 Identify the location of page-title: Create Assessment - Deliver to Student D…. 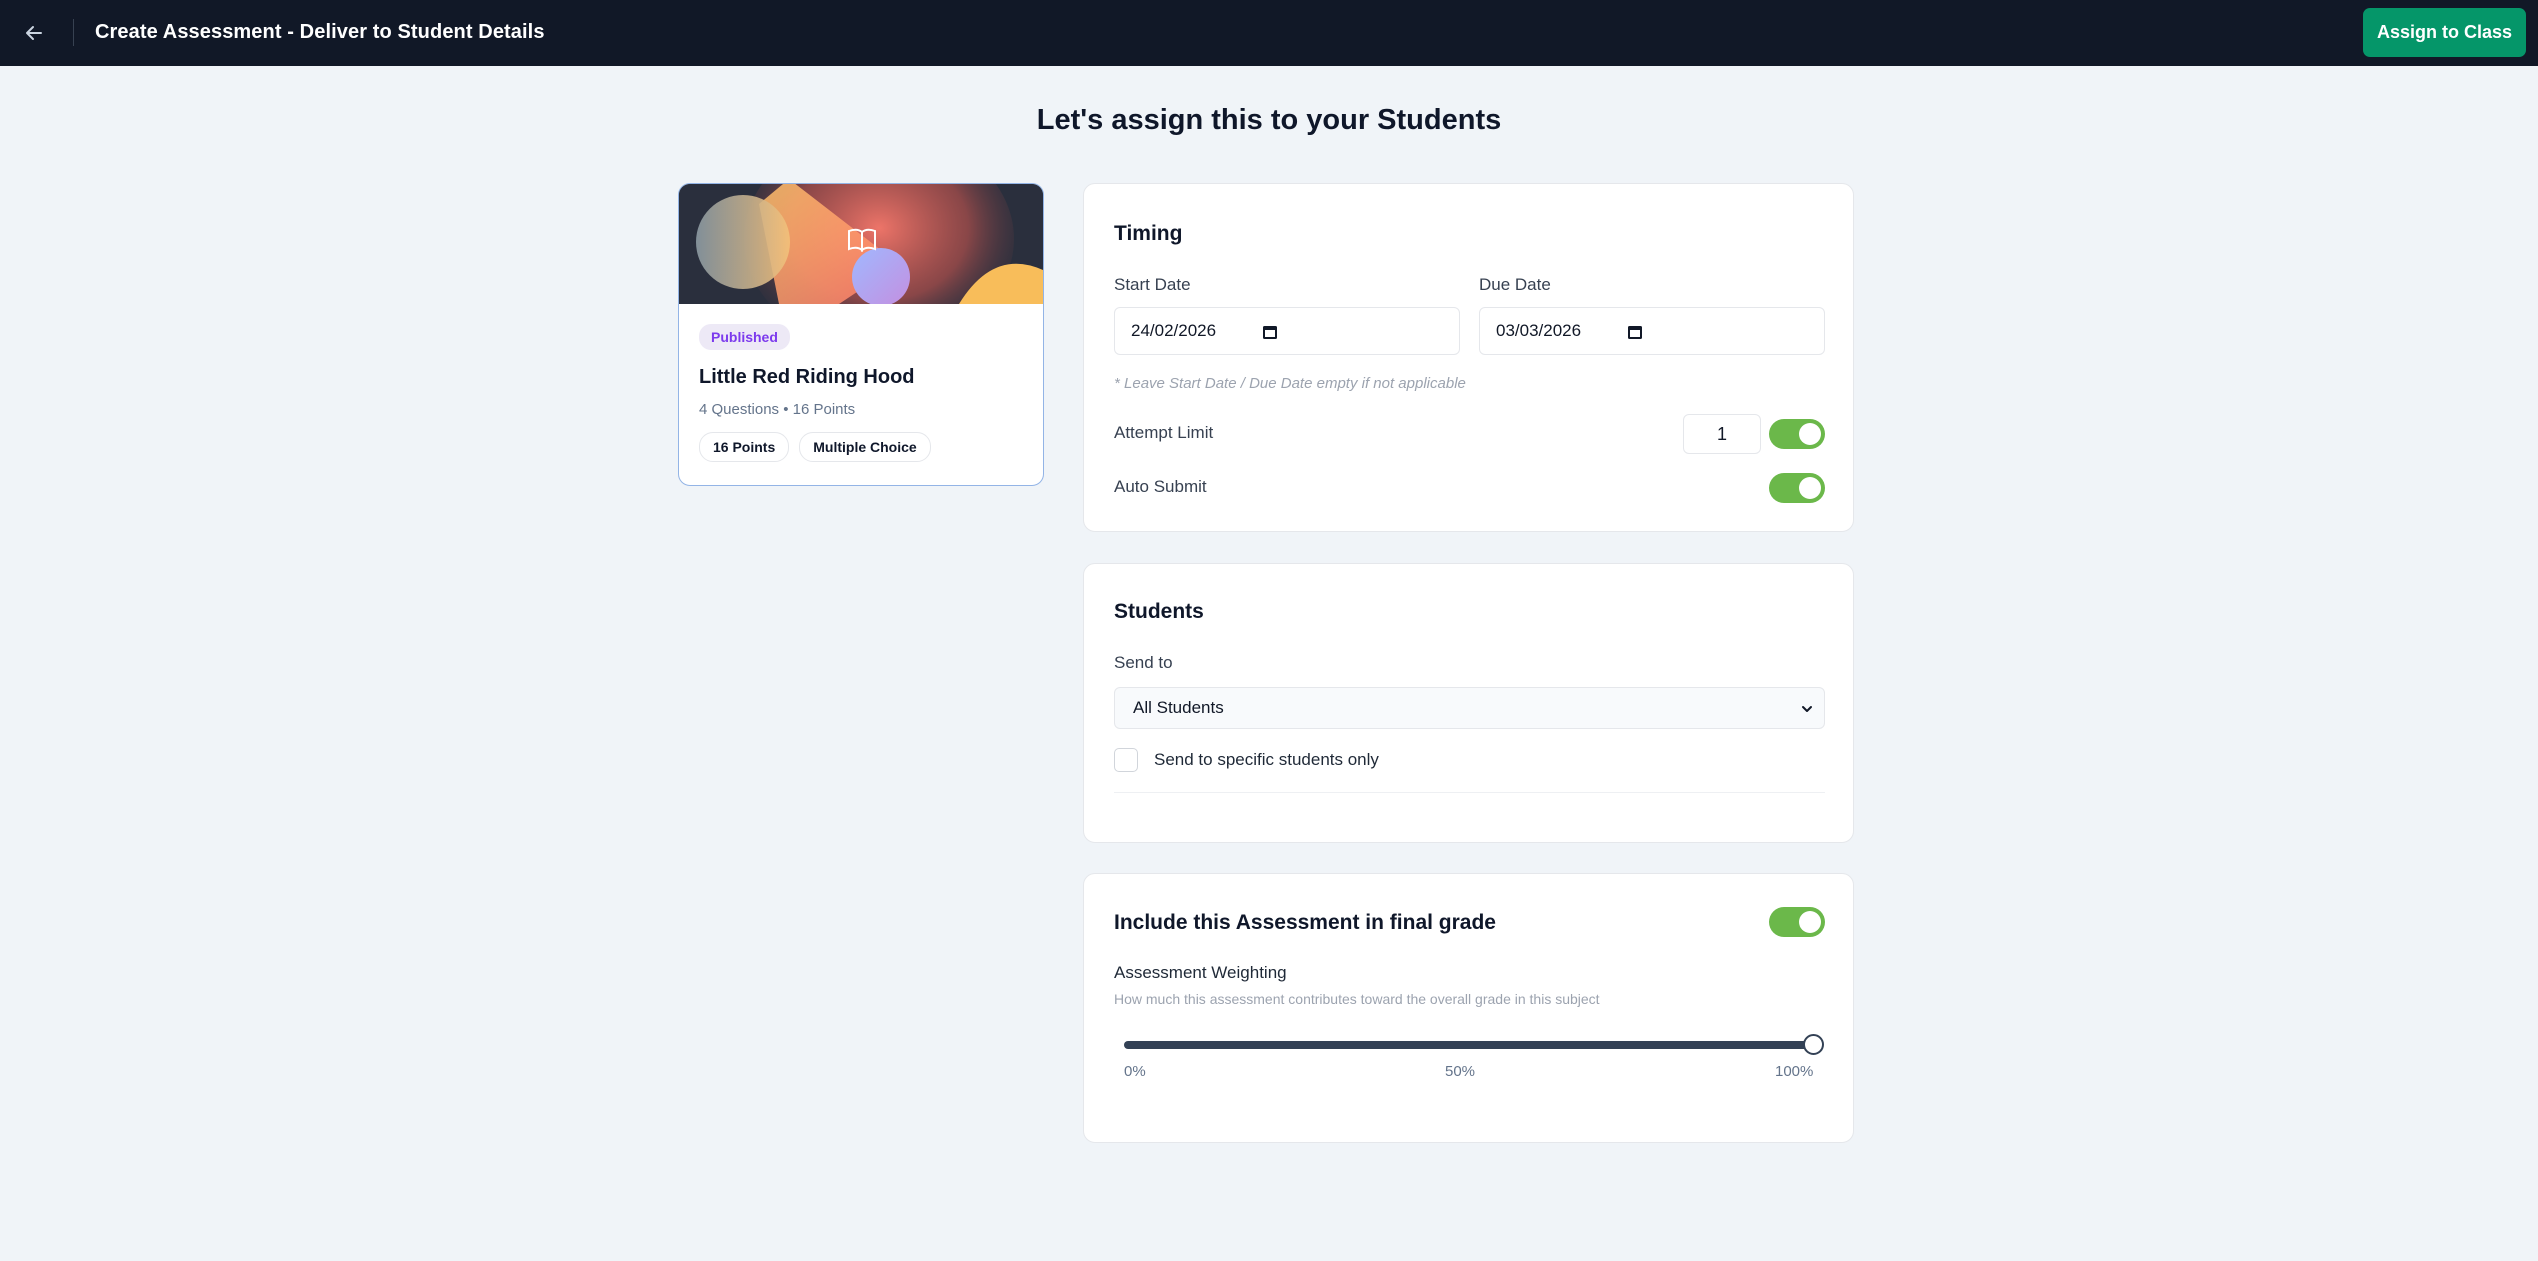
(320, 32).